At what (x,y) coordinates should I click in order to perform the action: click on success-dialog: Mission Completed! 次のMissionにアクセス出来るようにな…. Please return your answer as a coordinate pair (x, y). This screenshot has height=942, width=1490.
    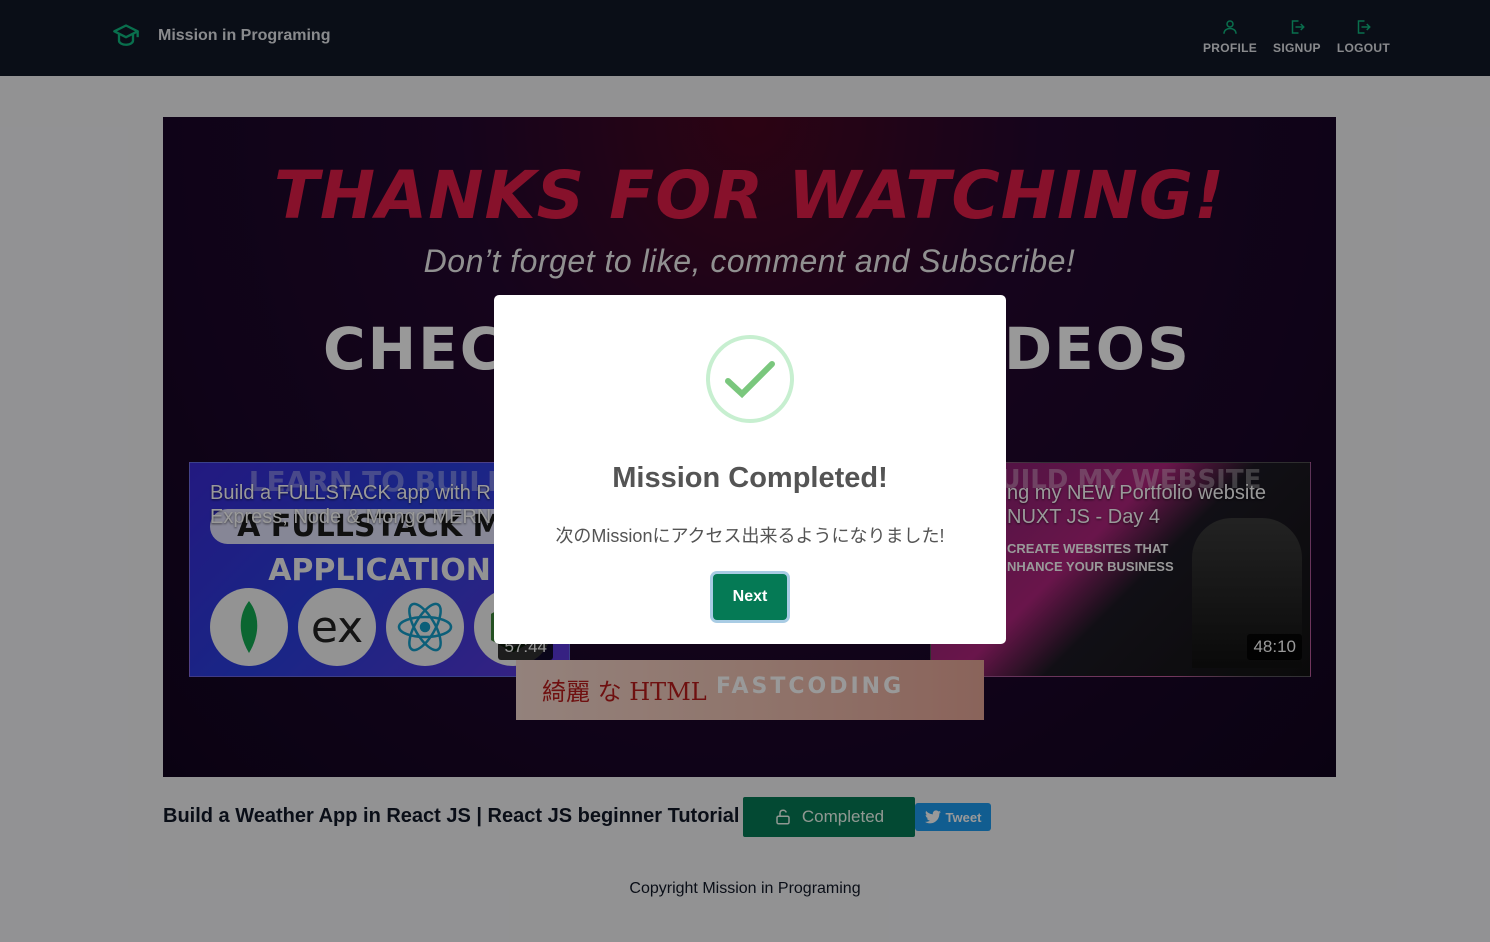
    Looking at the image, I should click on (750, 469).